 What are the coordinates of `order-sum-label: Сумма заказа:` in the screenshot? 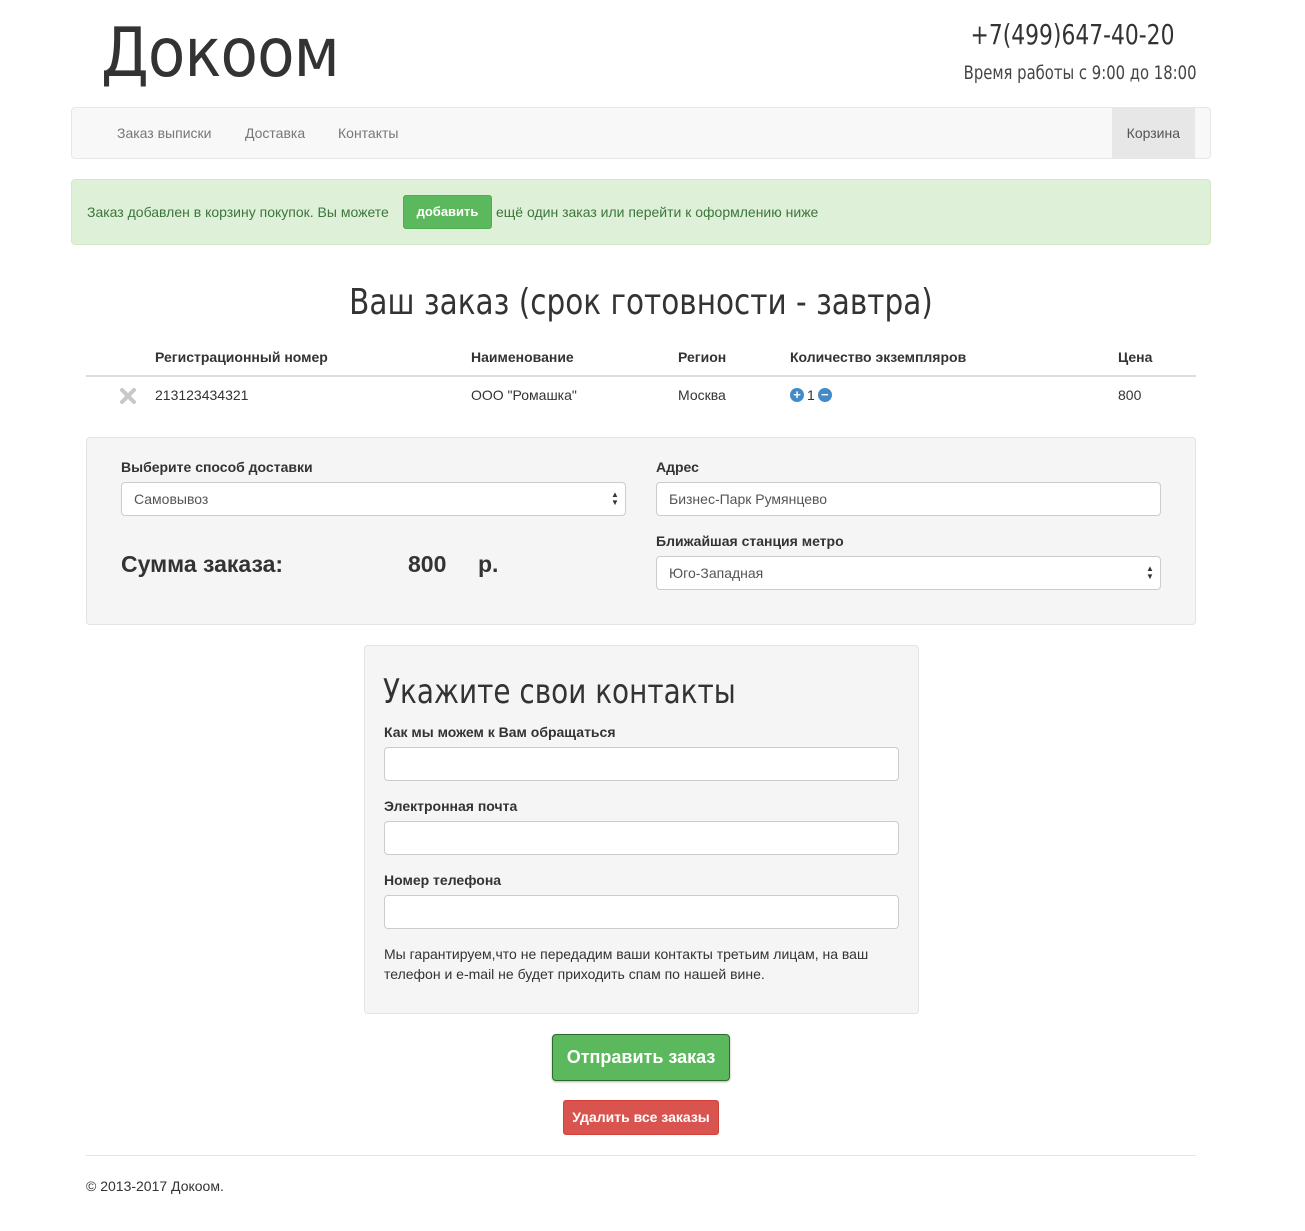 It's located at (202, 564).